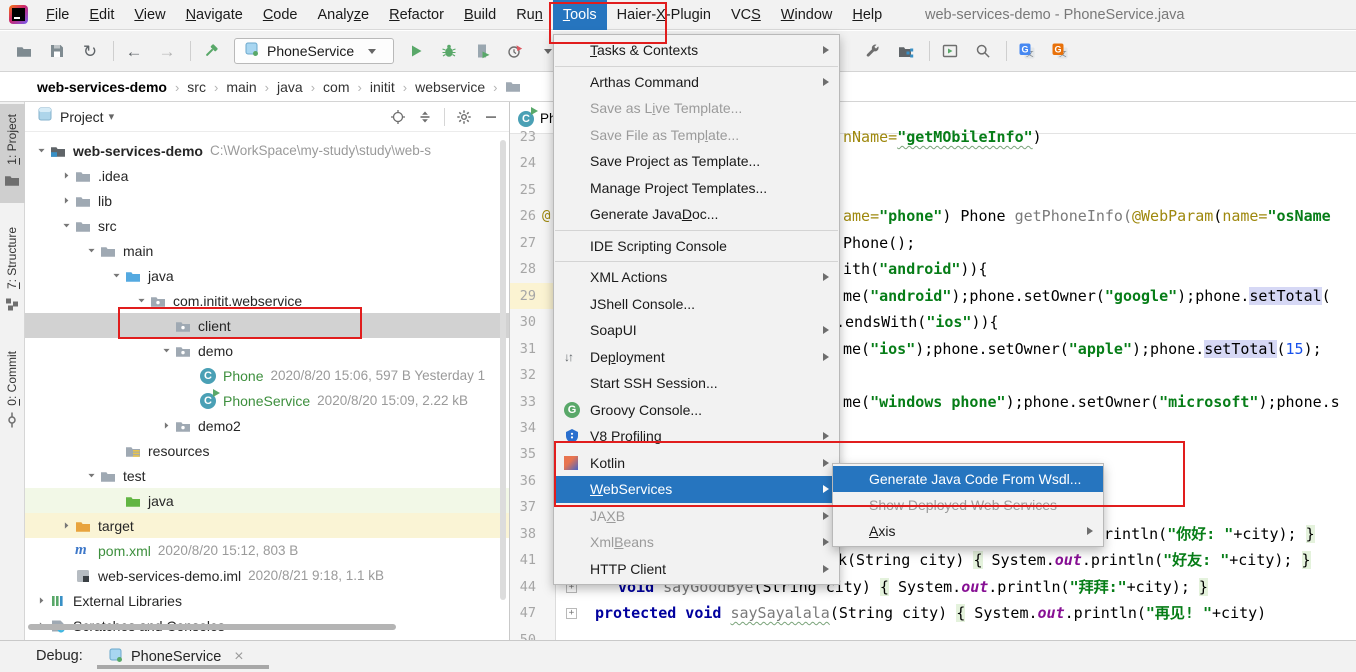 Image resolution: width=1356 pixels, height=672 pixels. Describe the element at coordinates (915, 269) in the screenshot. I see `code-line-28: ith("android")){` at that location.